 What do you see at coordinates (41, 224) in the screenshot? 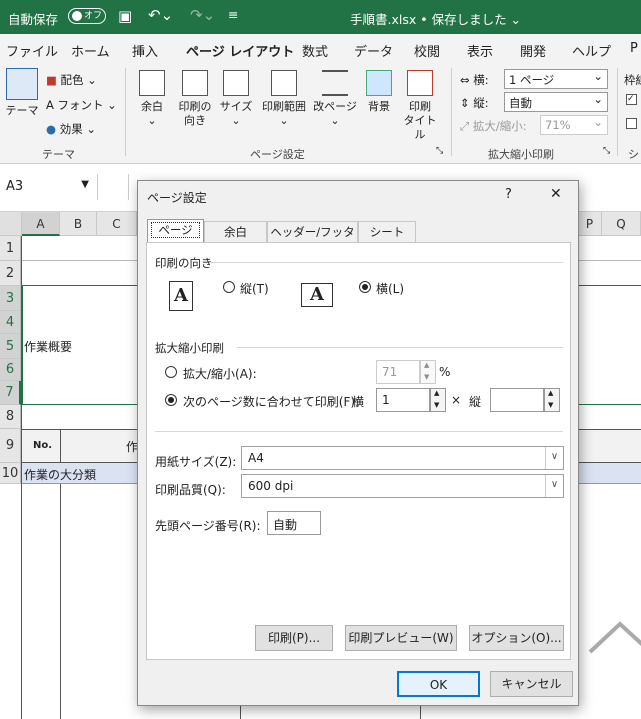
I see `column-header-a: A` at bounding box center [41, 224].